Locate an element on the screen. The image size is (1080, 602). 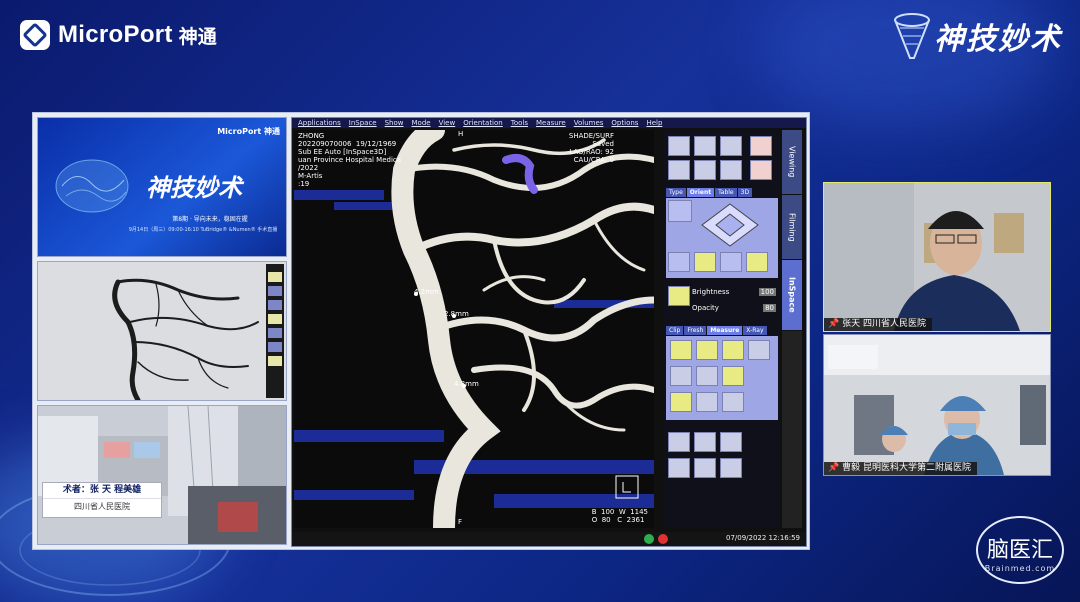
brainmed-en: Brainmed.com is located at coordinates (1020, 568).